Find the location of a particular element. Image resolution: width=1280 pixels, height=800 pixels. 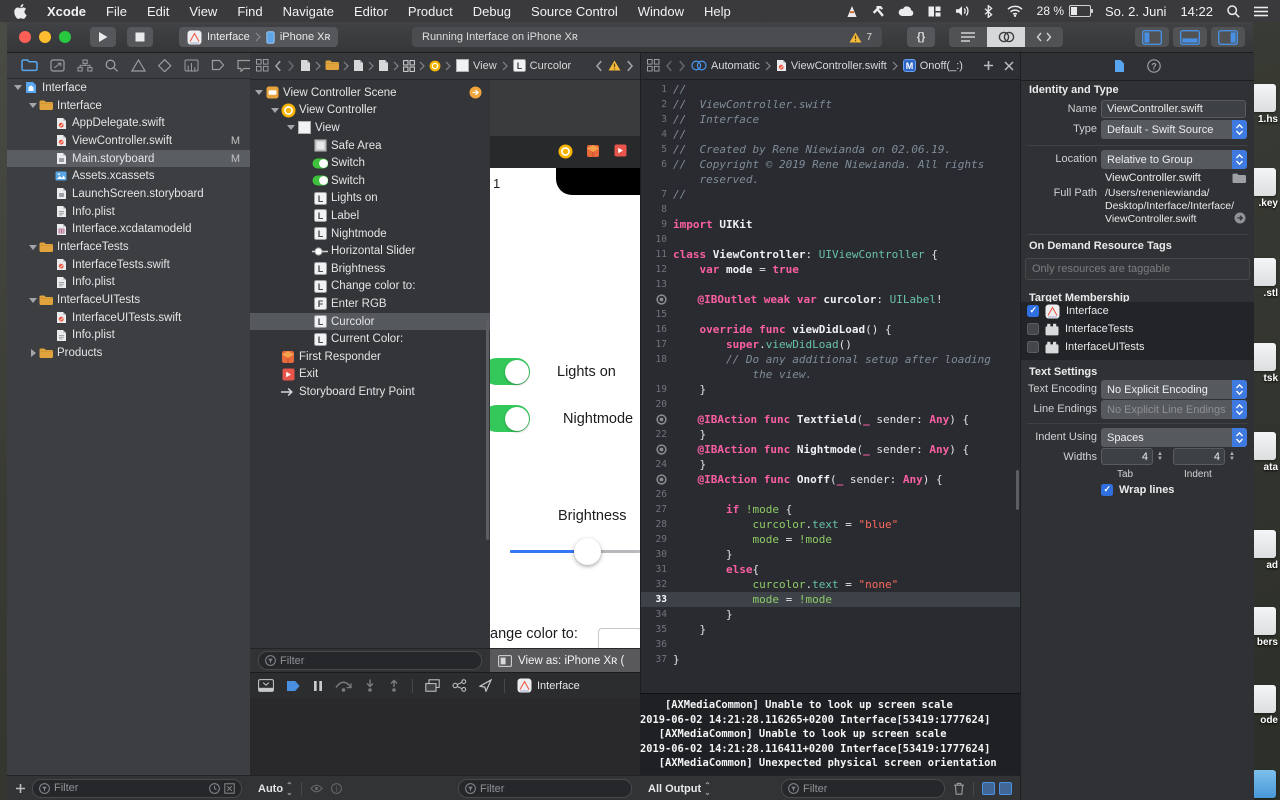

add-file-button is located at coordinates (20, 788).